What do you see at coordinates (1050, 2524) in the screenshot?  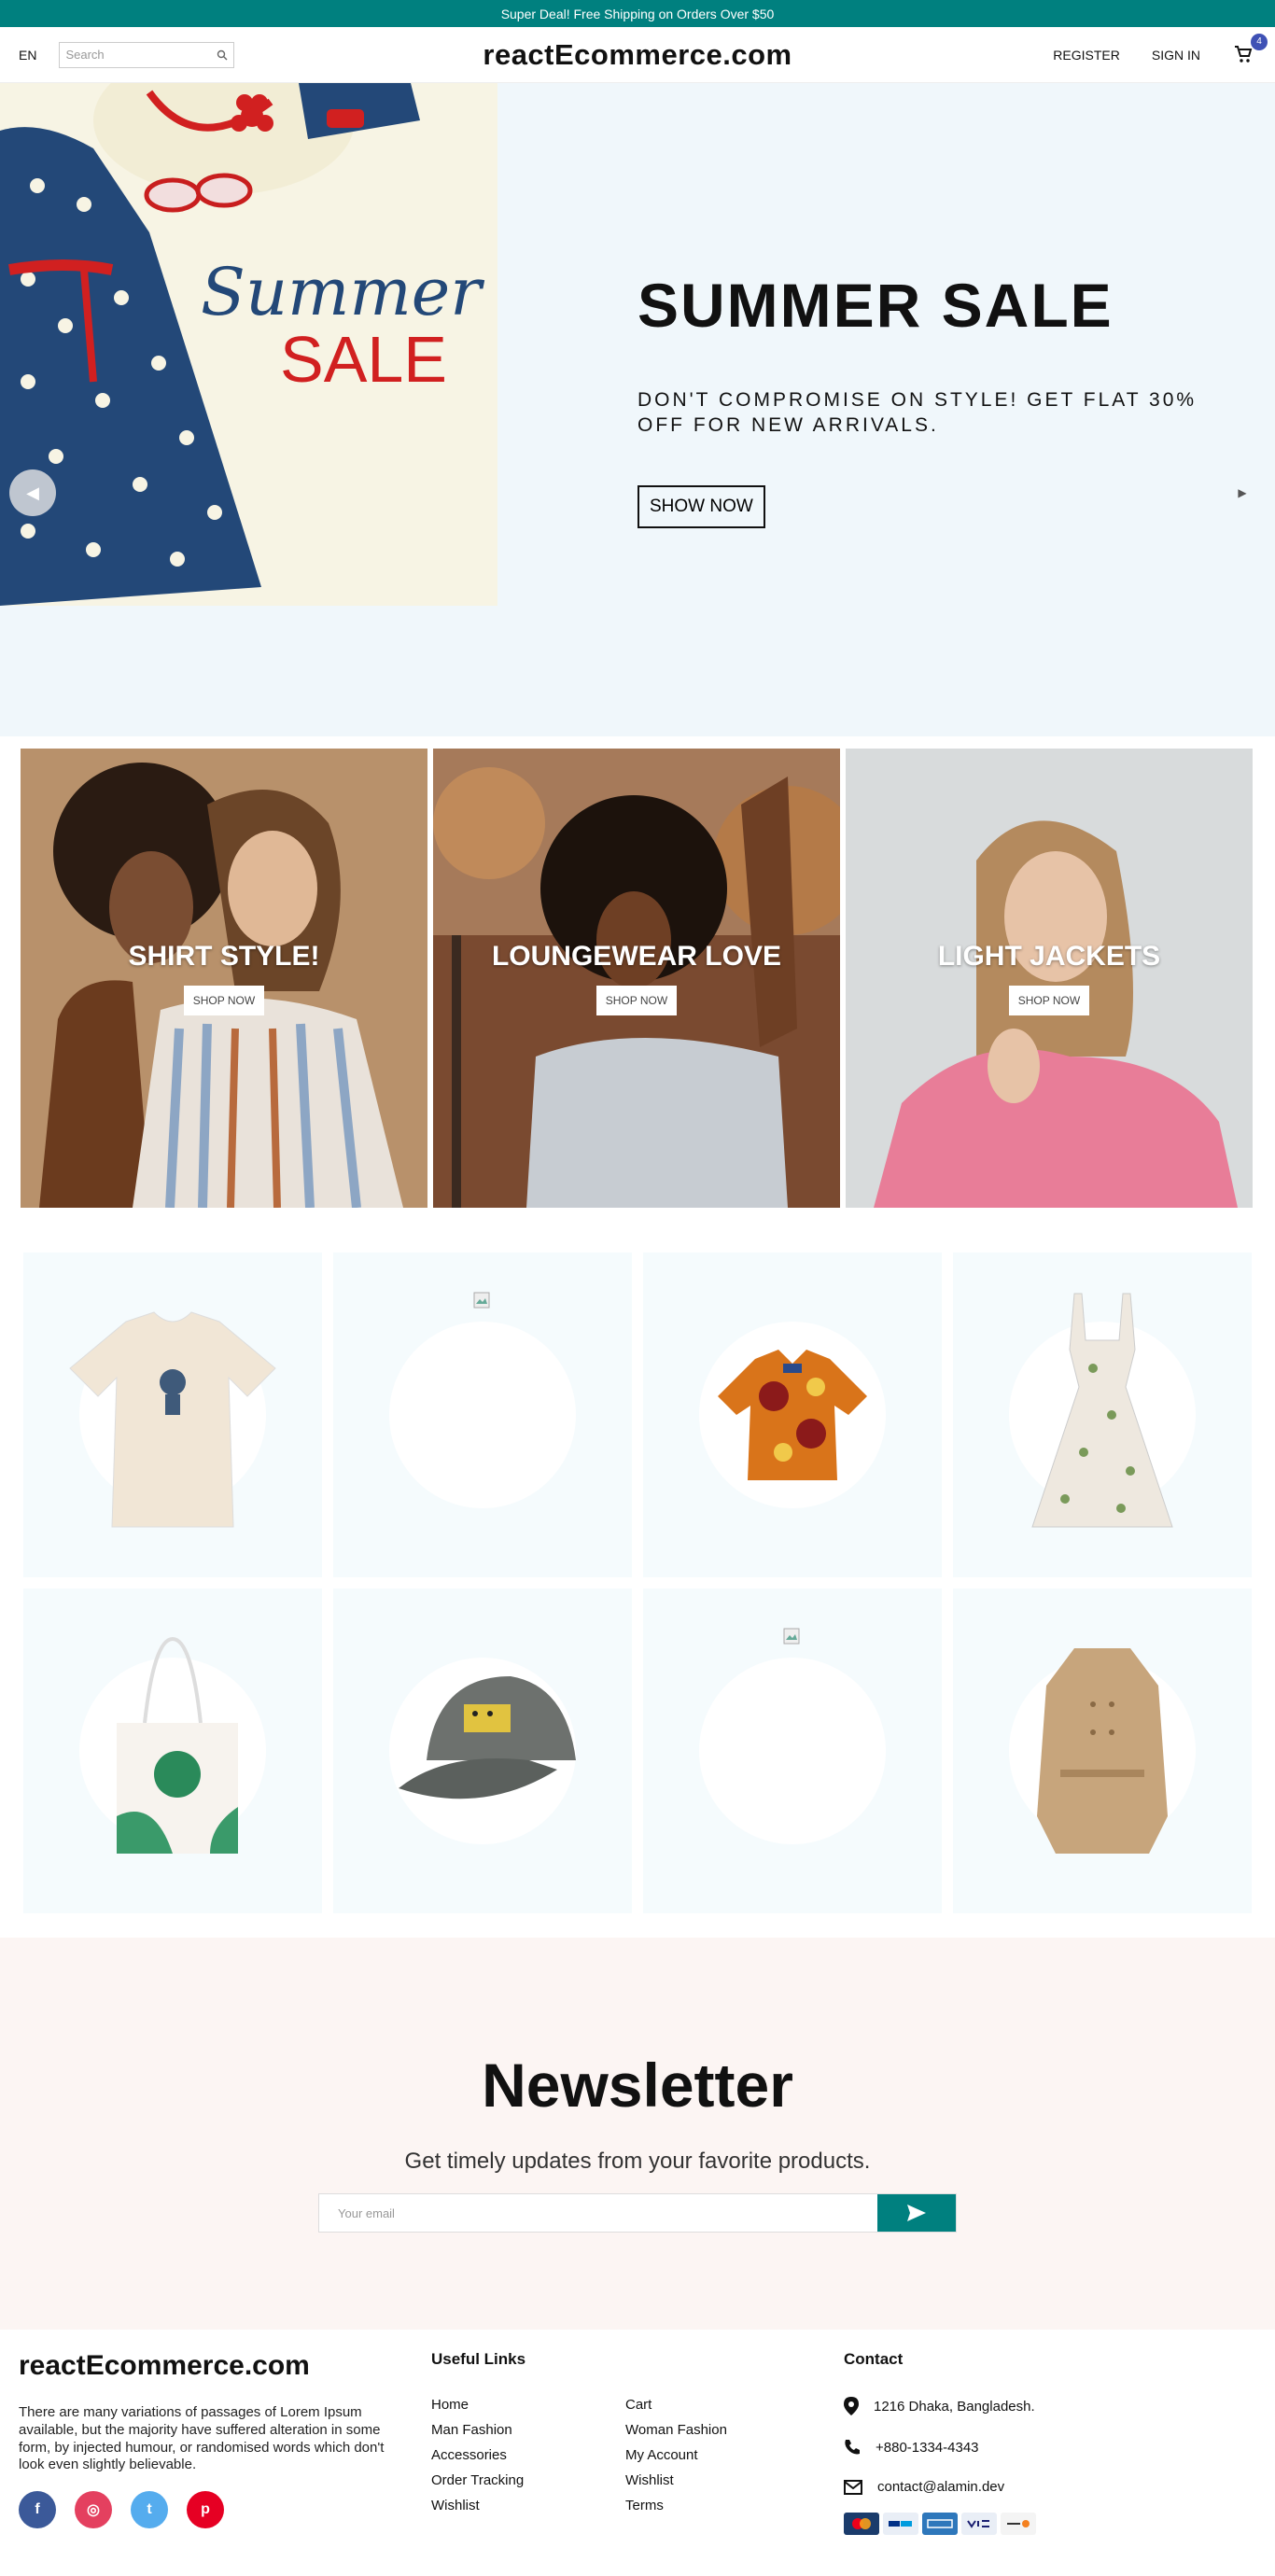 I see `payment-methods` at bounding box center [1050, 2524].